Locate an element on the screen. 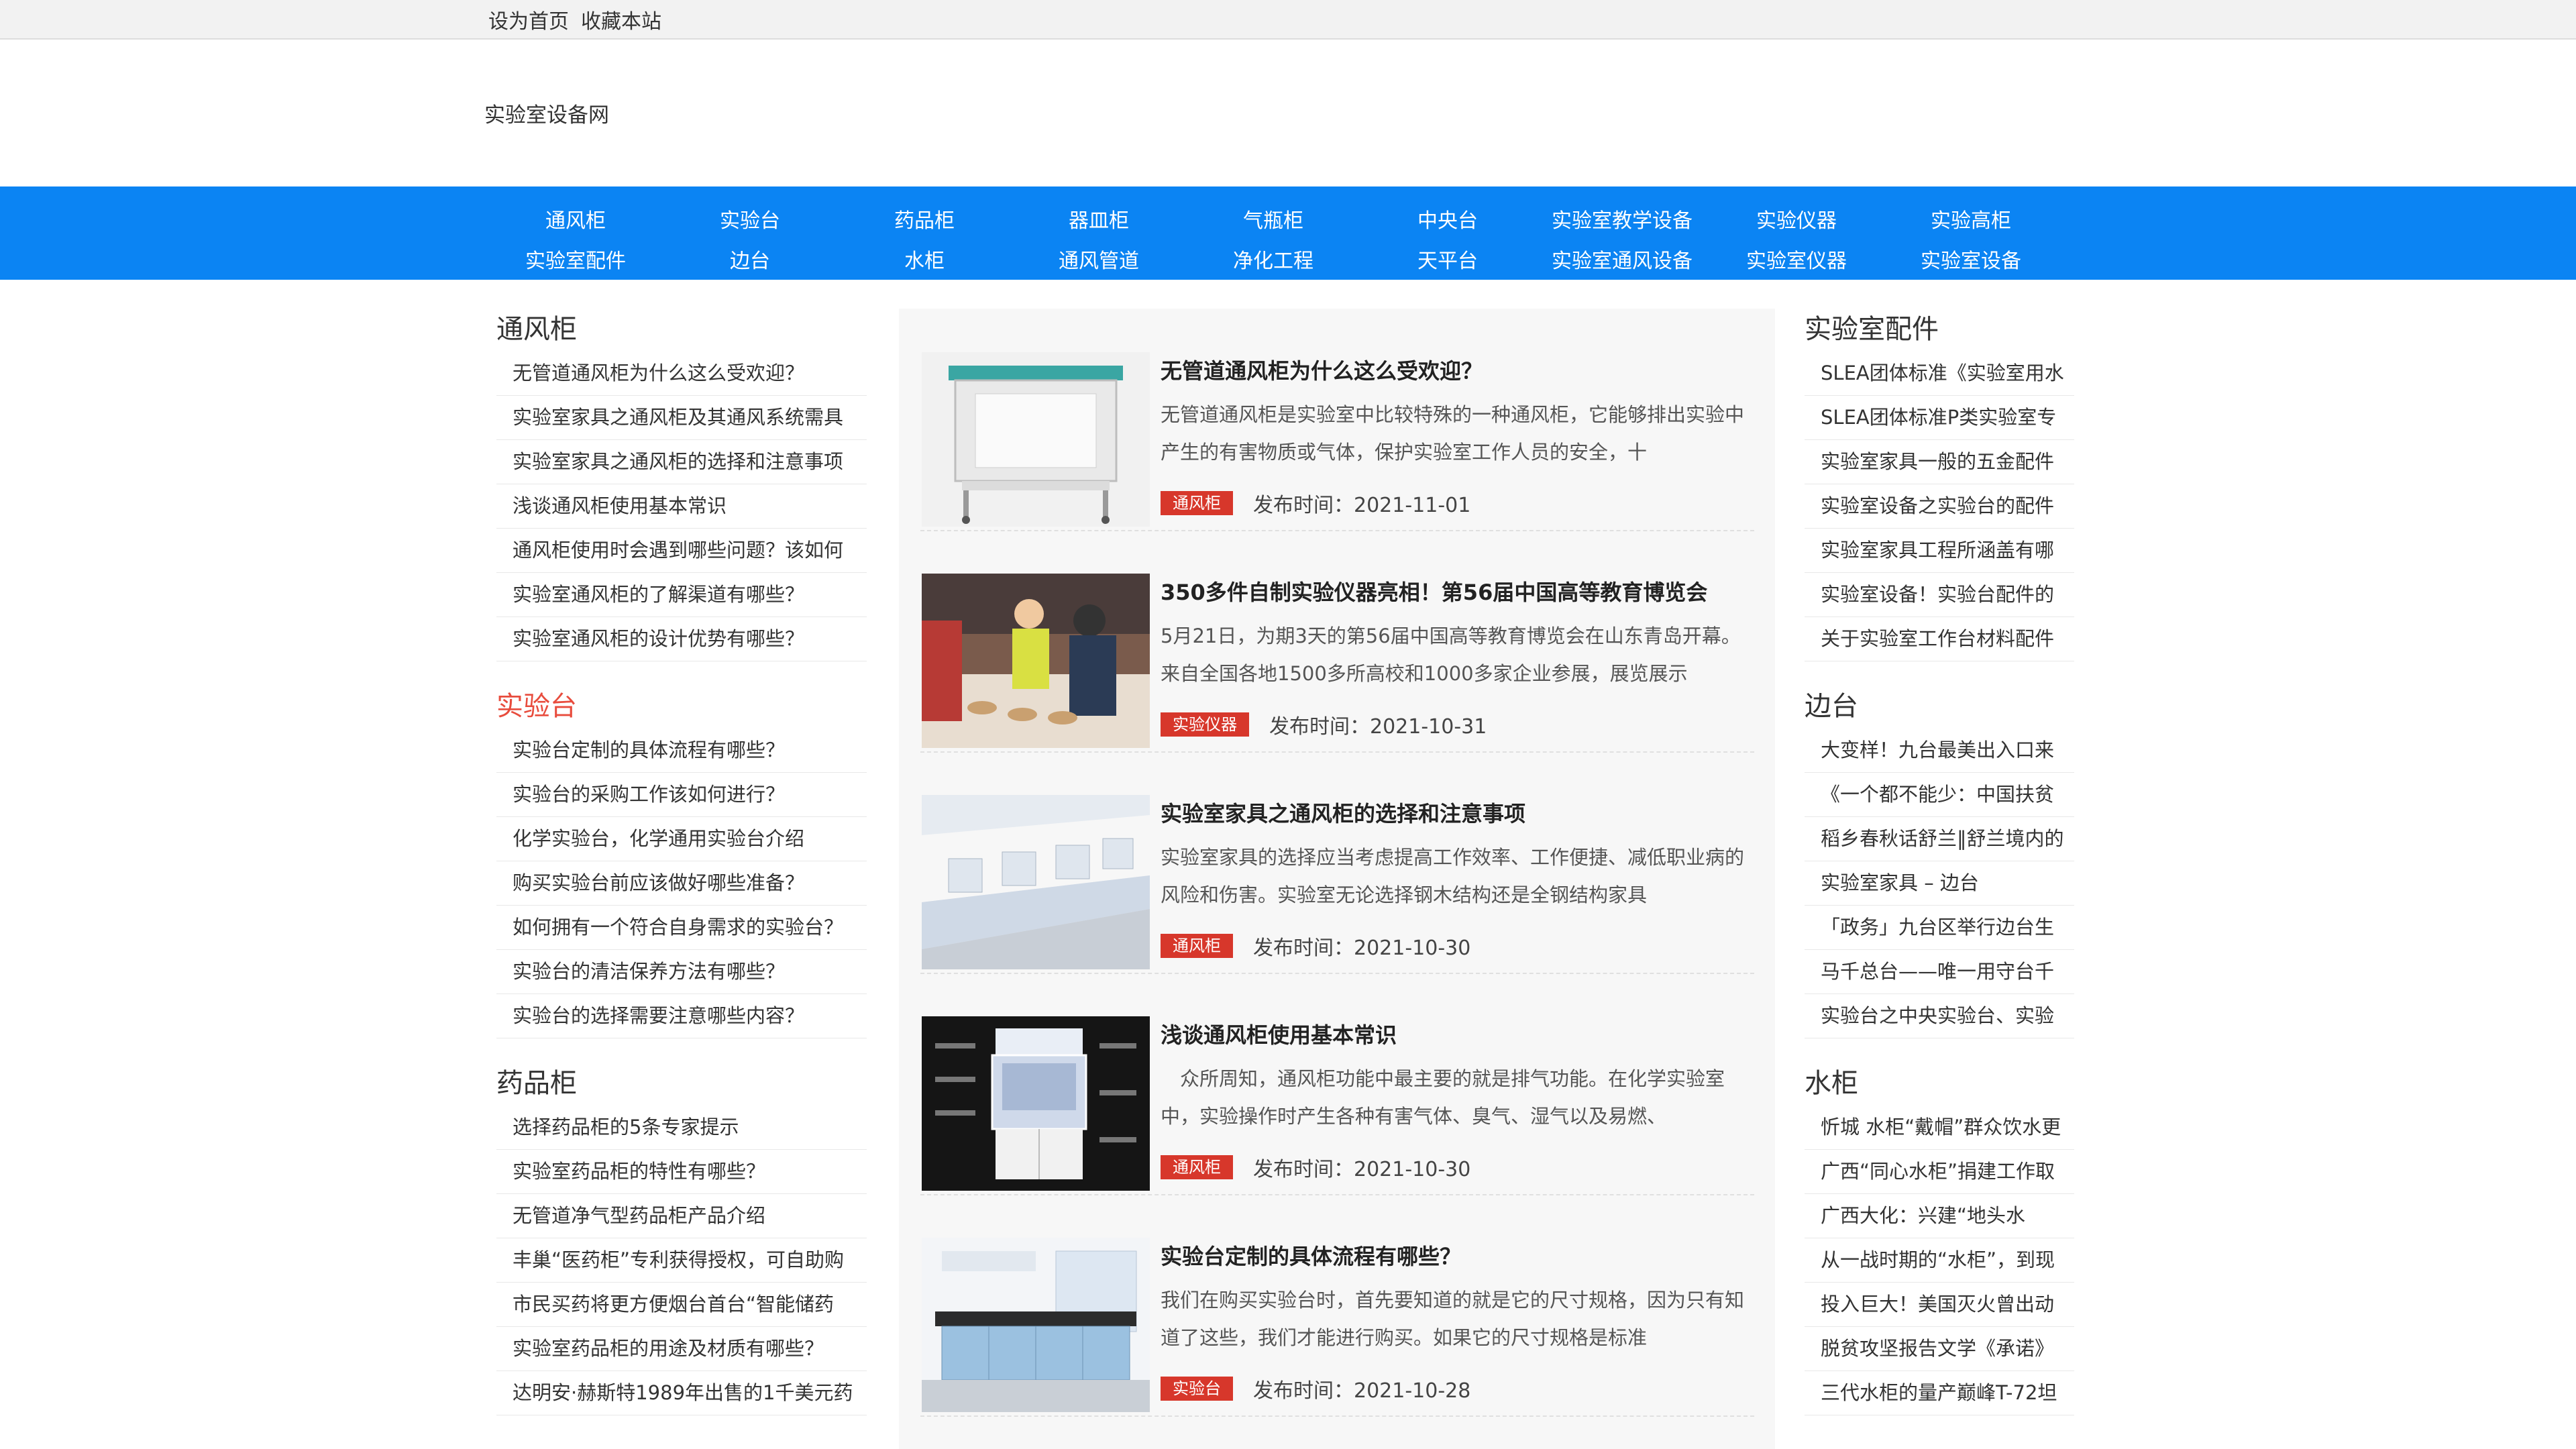 The width and height of the screenshot is (2576, 1449). list-item: 实验室药品柜的特性有哪些？ is located at coordinates (681, 1172).